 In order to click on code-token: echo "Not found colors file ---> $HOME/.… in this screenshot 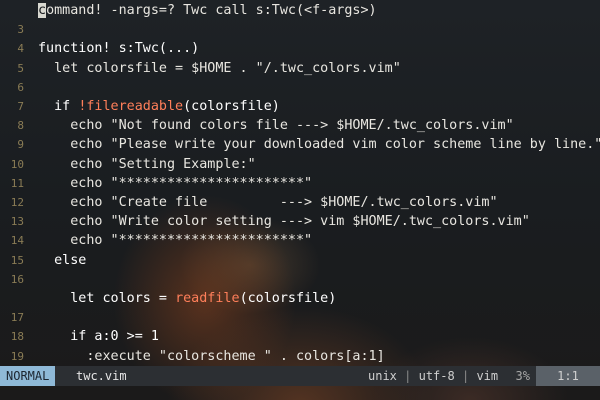, I will do `click(276, 126)`.